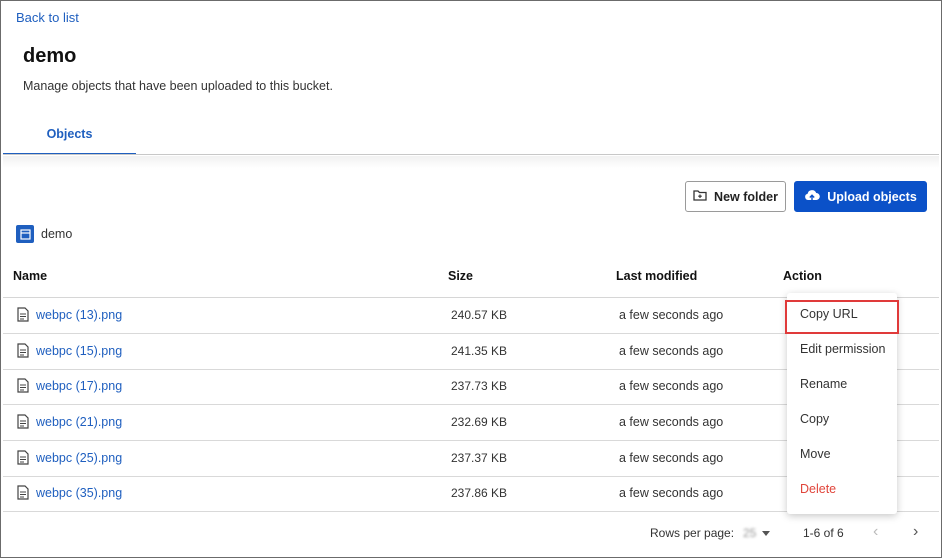  I want to click on pagination-range: 1-6 of 6, so click(823, 533).